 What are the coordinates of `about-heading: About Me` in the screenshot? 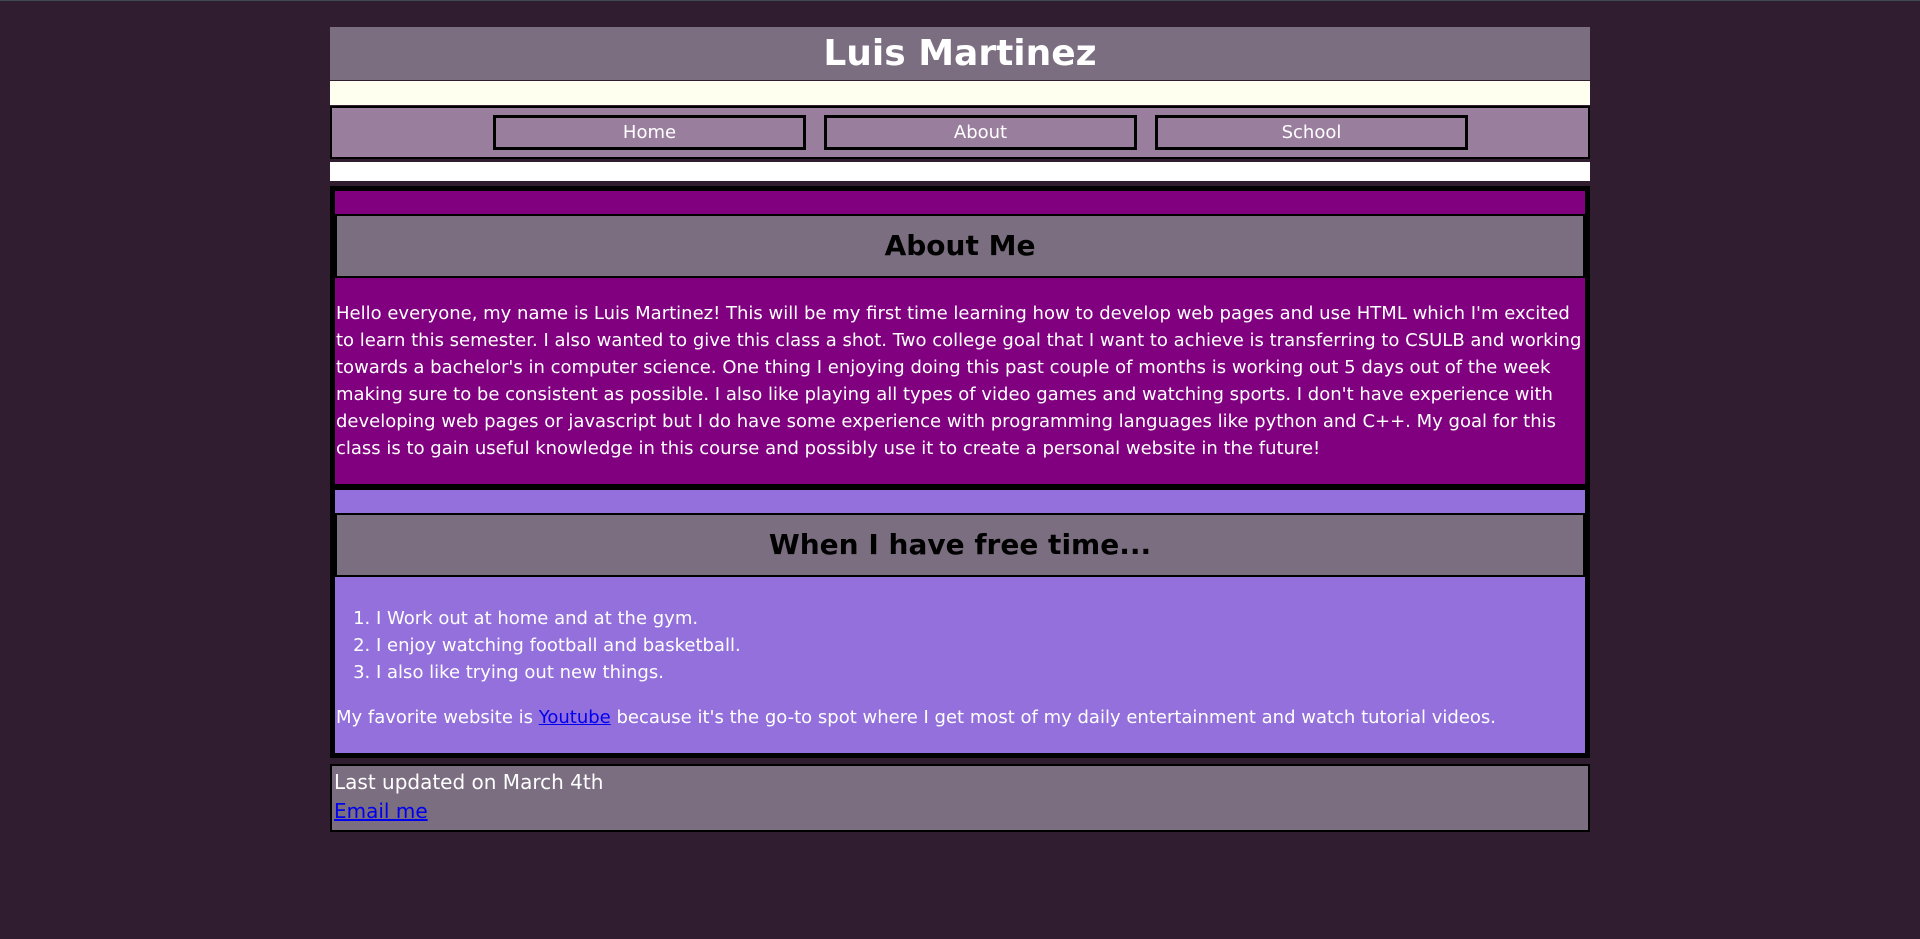 It's located at (960, 246).